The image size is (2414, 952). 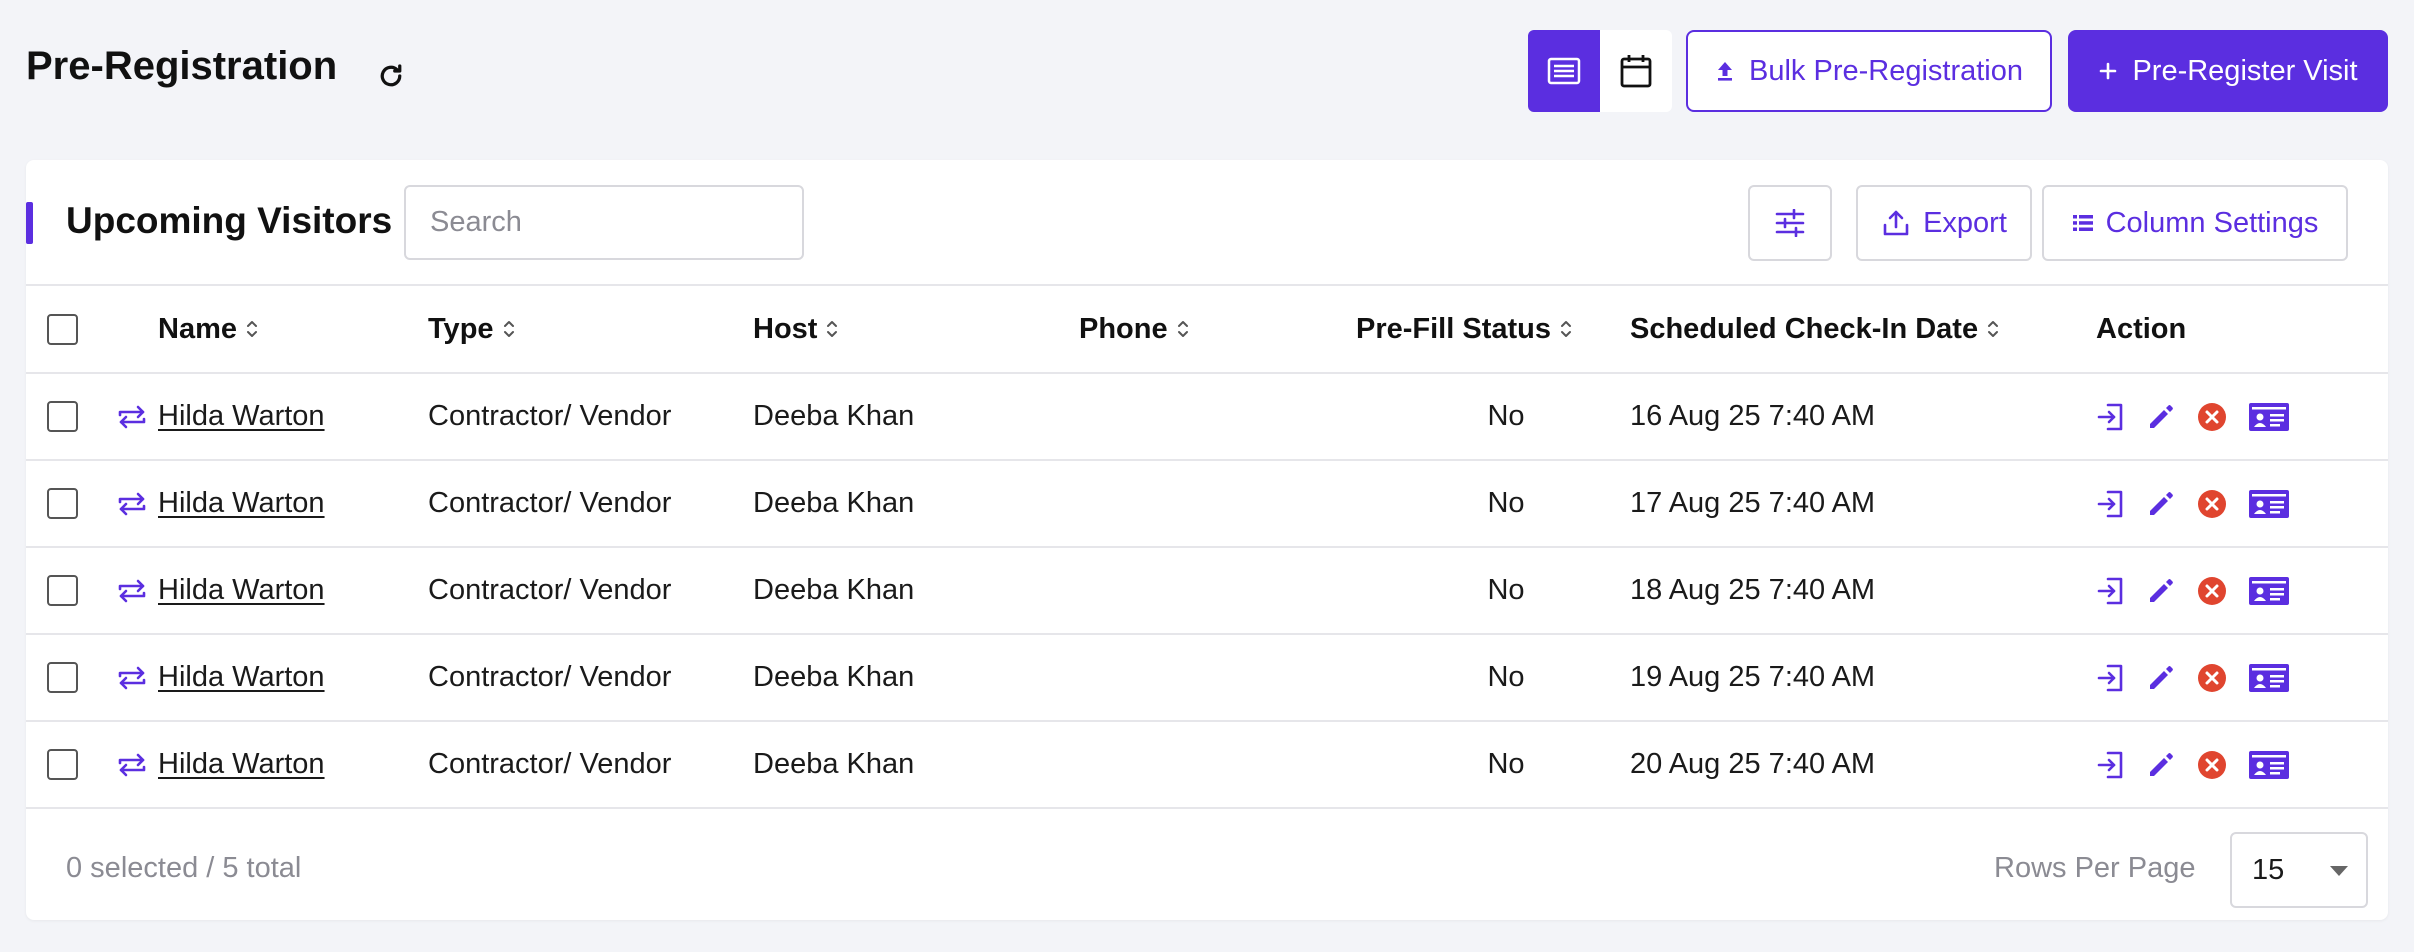 I want to click on scheduled-date-cell: 16 Aug 25 7:40 AM, so click(x=1753, y=416).